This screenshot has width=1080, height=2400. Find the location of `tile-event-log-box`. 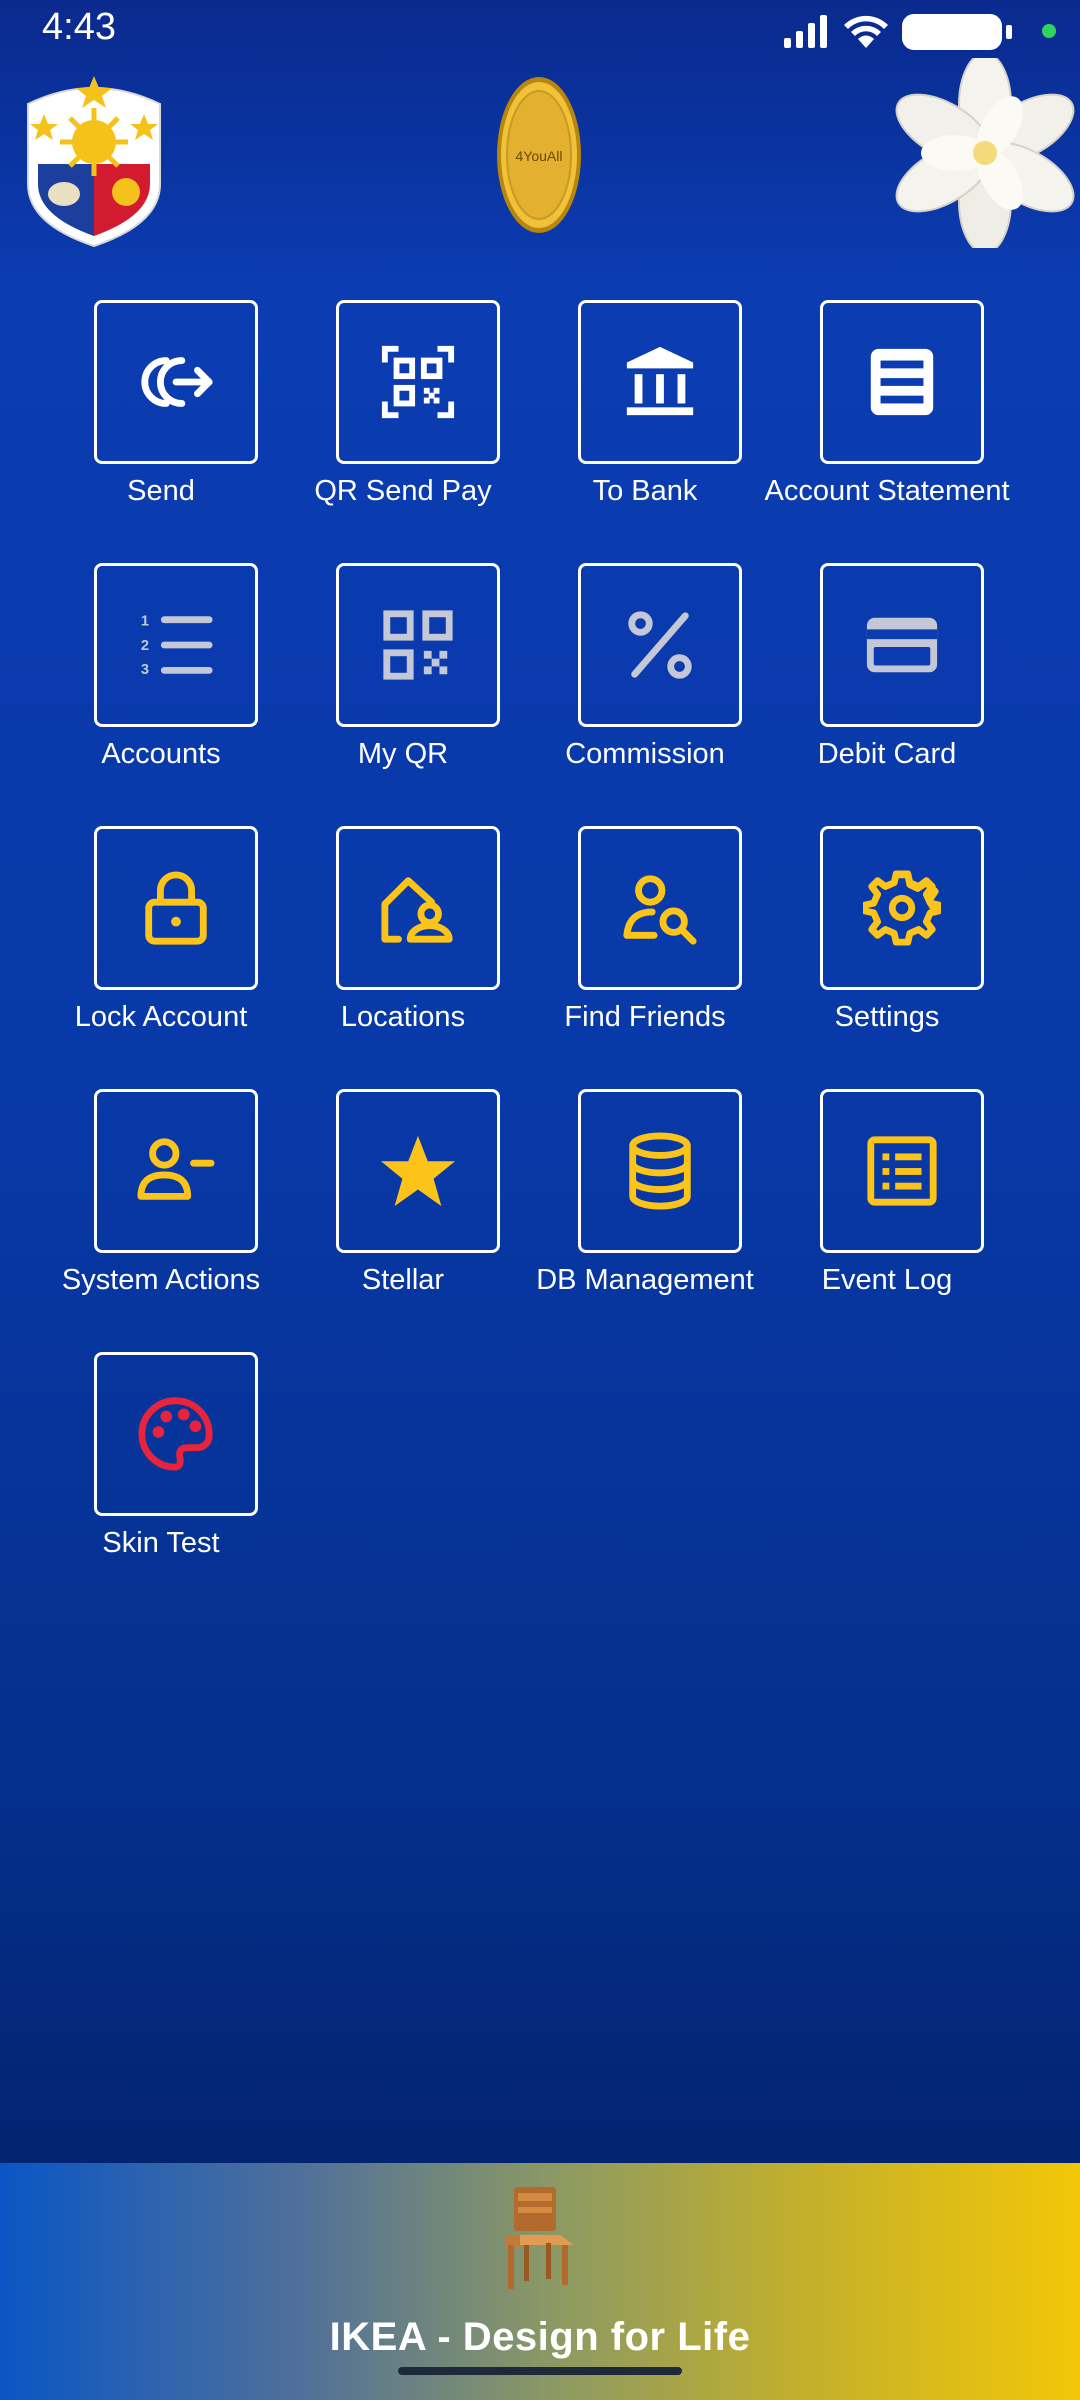

tile-event-log-box is located at coordinates (902, 1171).